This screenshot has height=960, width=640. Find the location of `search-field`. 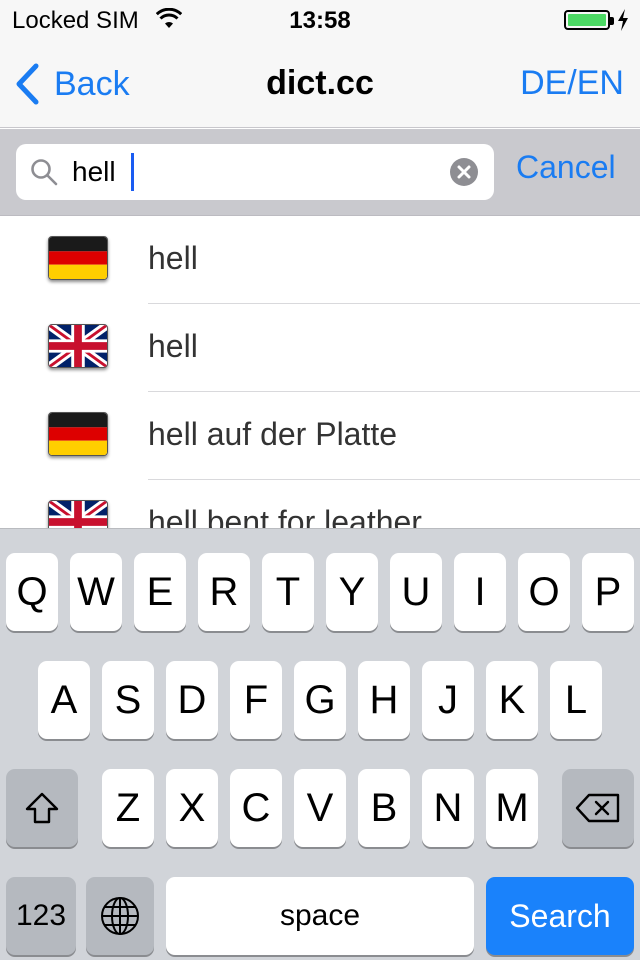

search-field is located at coordinates (255, 172).